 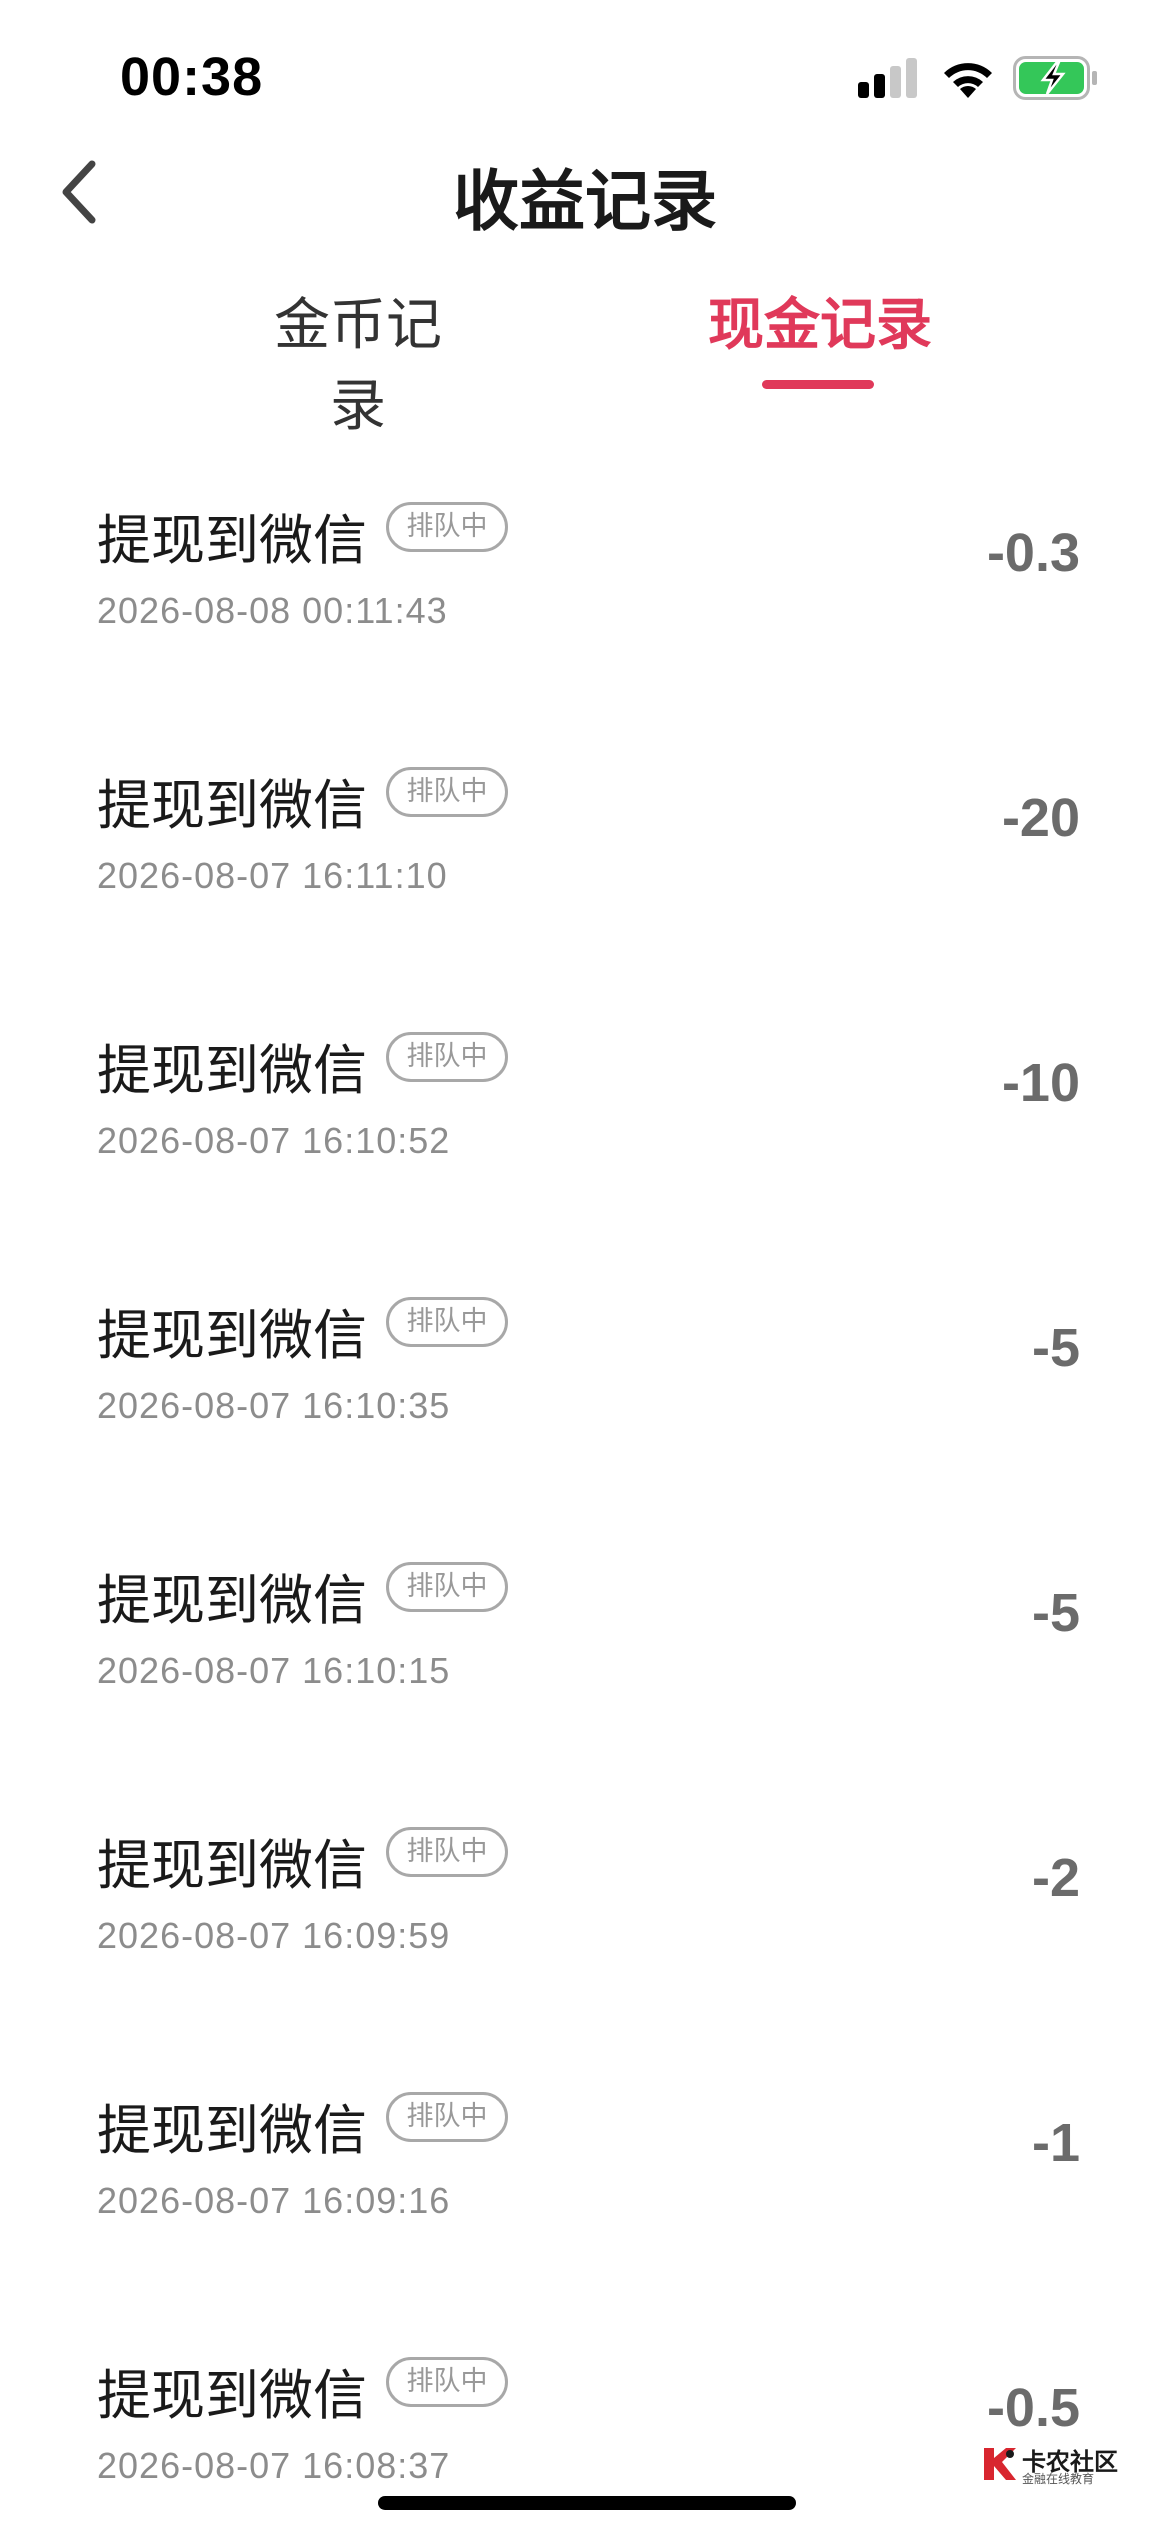 What do you see at coordinates (585, 2408) in the screenshot?
I see `record-item: 提现到微信 排队中 2026-08-07 16:08:37 -0.5` at bounding box center [585, 2408].